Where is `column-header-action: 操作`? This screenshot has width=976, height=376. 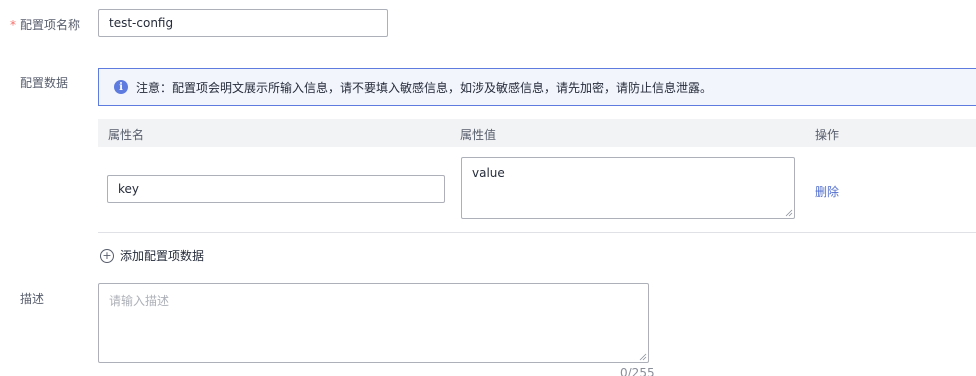 column-header-action: 操作 is located at coordinates (827, 135).